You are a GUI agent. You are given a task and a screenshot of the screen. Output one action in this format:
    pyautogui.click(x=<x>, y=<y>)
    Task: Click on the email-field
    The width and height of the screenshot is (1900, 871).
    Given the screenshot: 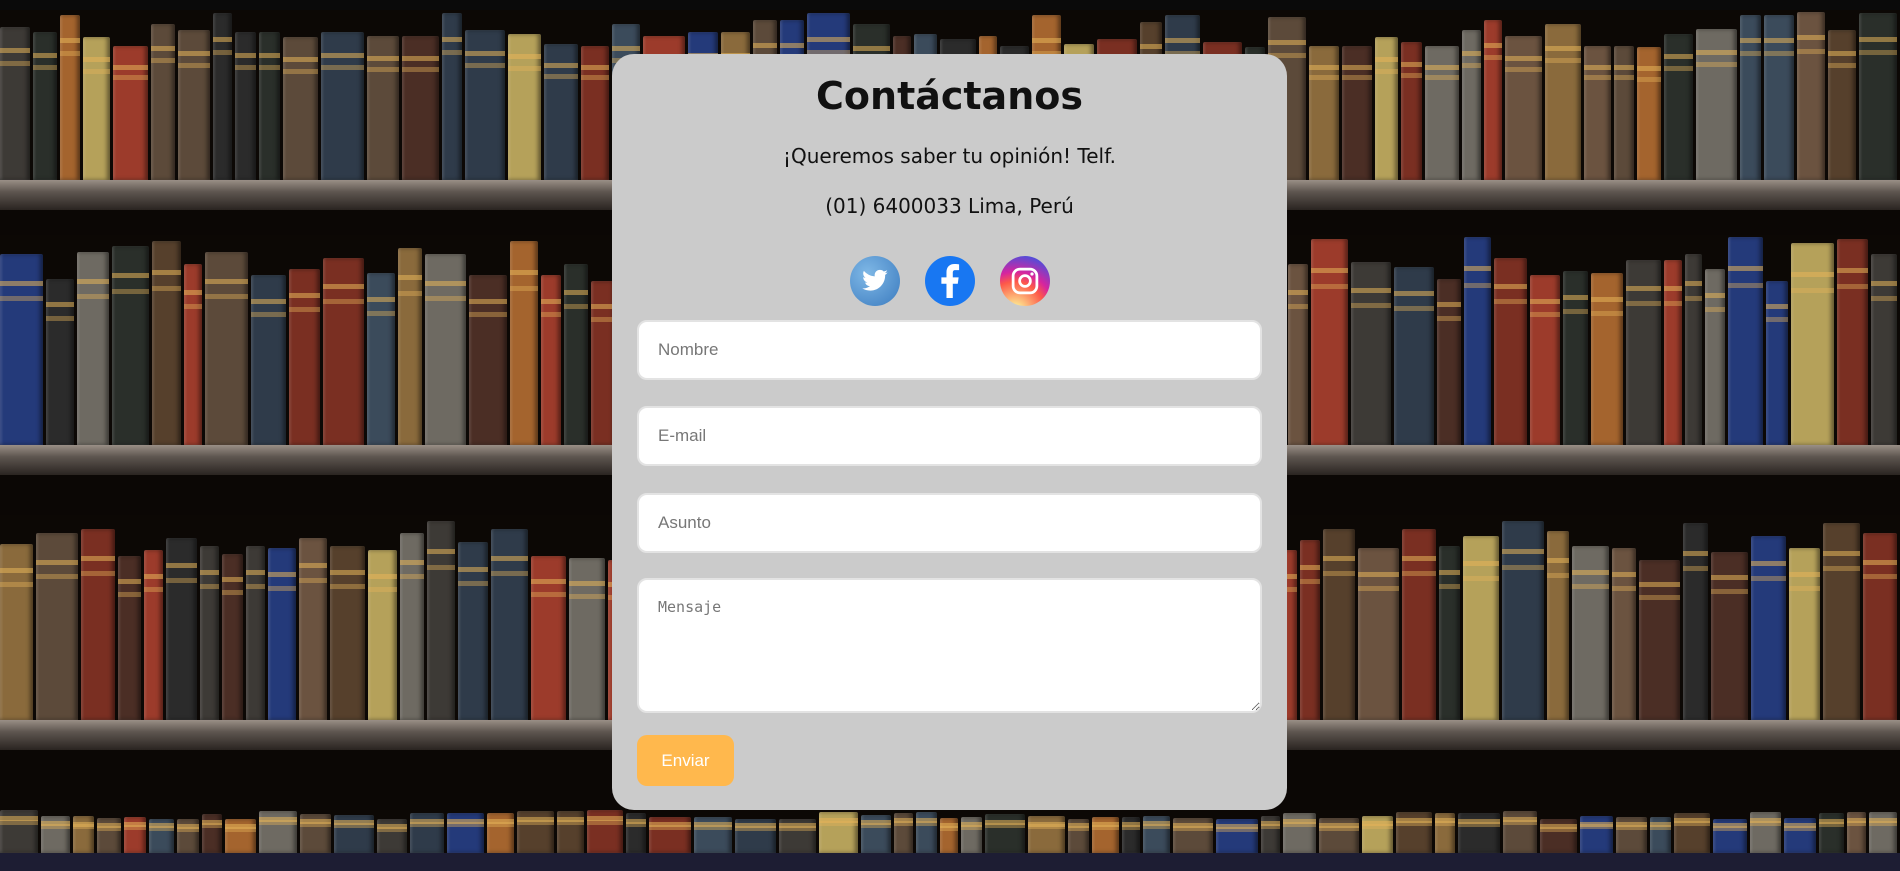 What is the action you would take?
    pyautogui.click(x=949, y=436)
    